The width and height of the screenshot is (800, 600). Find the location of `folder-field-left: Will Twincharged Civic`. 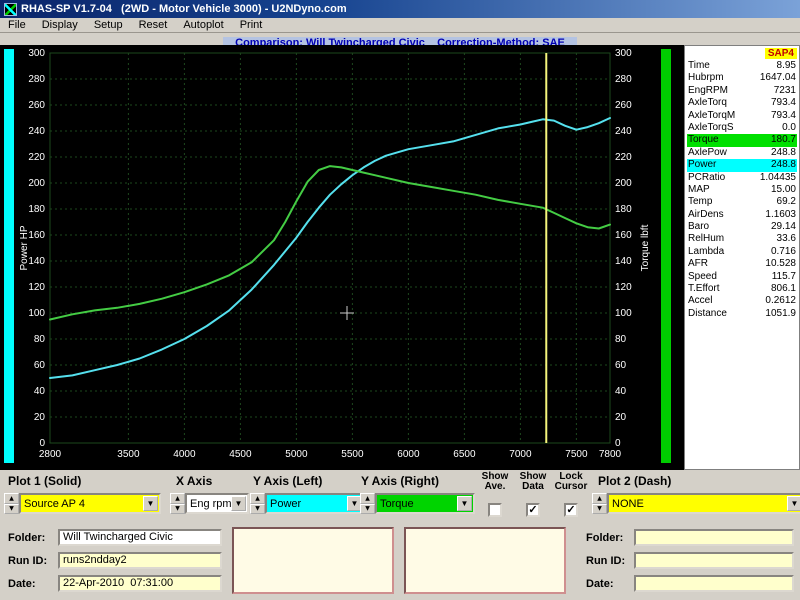

folder-field-left: Will Twincharged Civic is located at coordinates (140, 537).